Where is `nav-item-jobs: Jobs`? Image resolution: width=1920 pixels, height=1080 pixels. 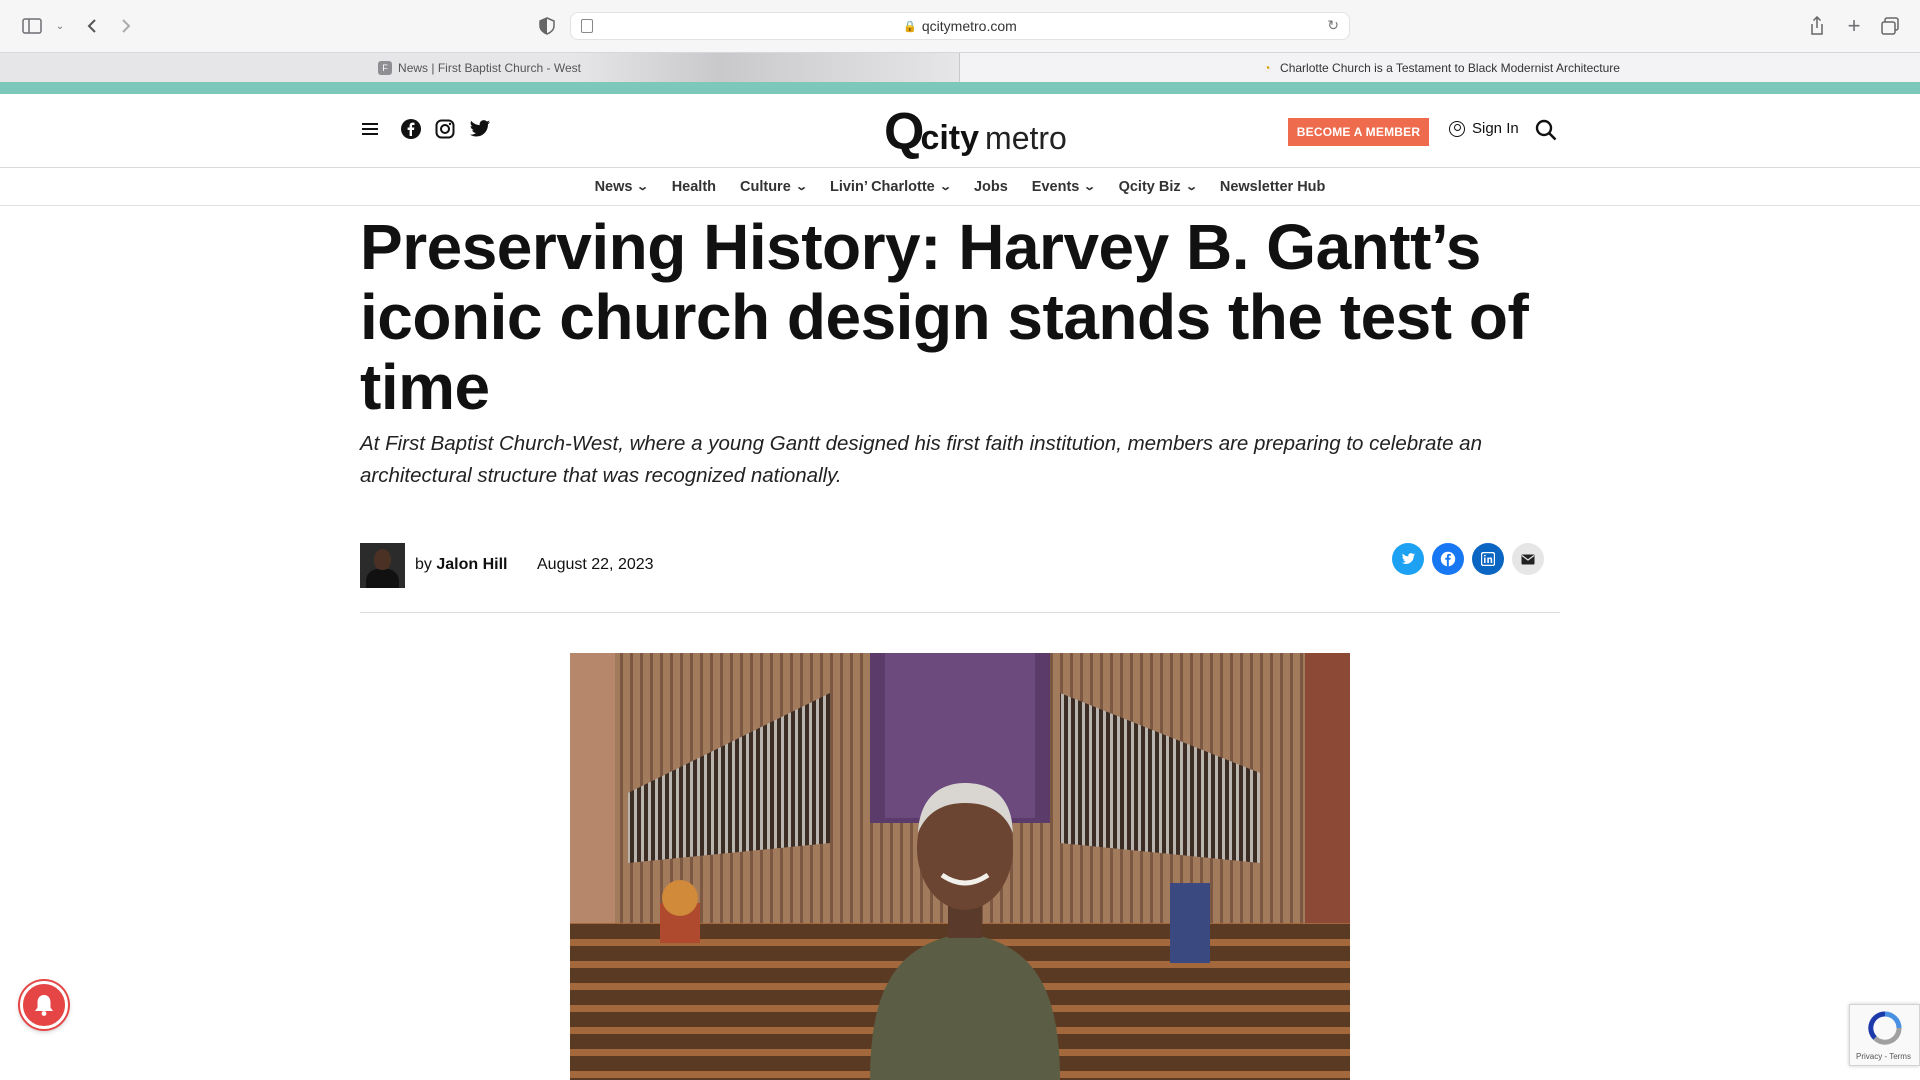
nav-item-jobs: Jobs is located at coordinates (991, 187).